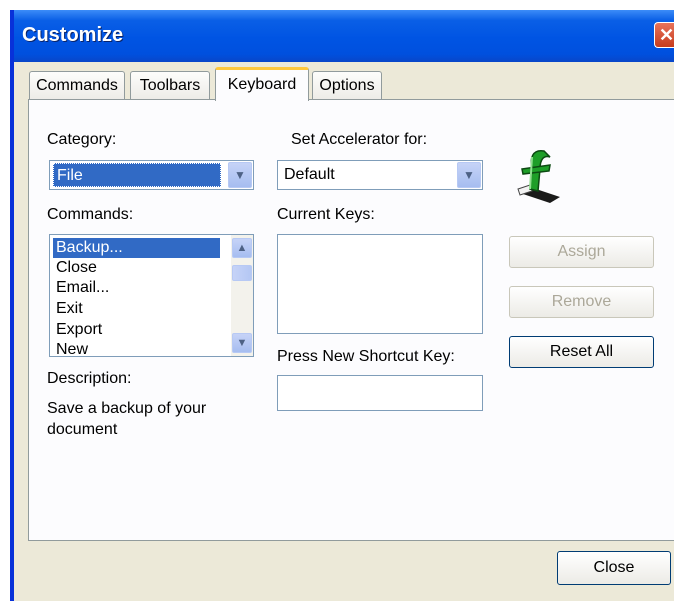 The image size is (674, 601). What do you see at coordinates (242, 273) in the screenshot?
I see `scroll-thumb` at bounding box center [242, 273].